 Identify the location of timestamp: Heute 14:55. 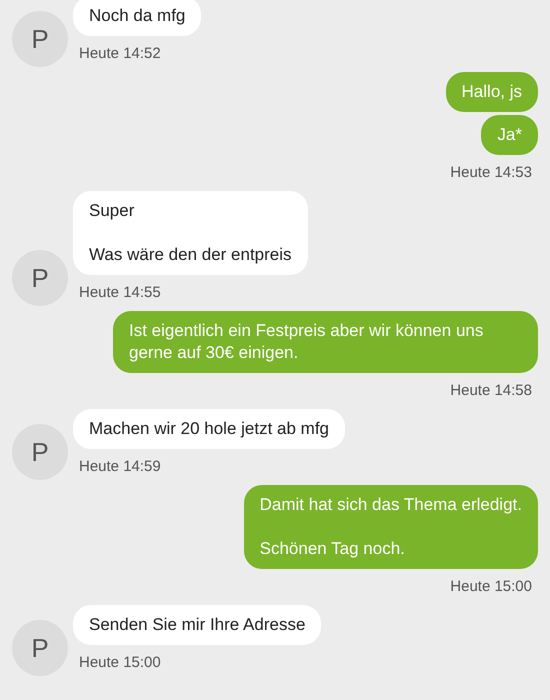
(119, 293).